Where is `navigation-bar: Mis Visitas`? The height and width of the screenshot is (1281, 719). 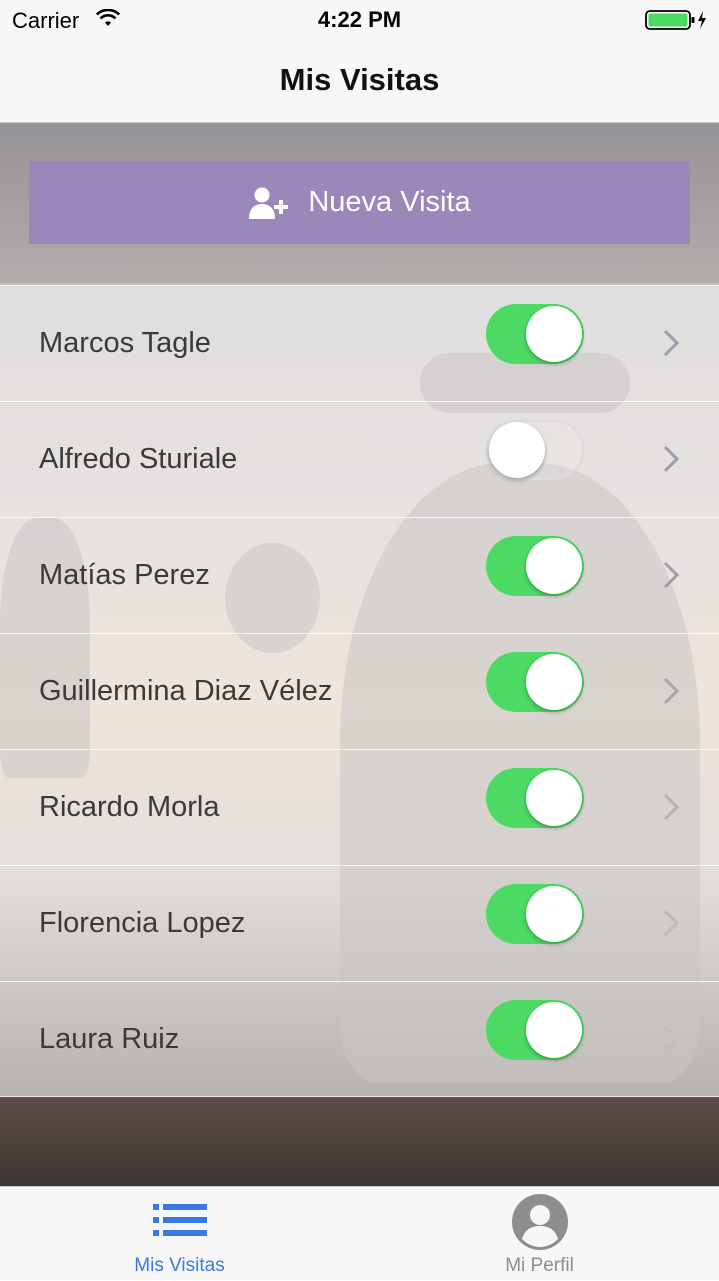 navigation-bar: Mis Visitas is located at coordinates (359, 81).